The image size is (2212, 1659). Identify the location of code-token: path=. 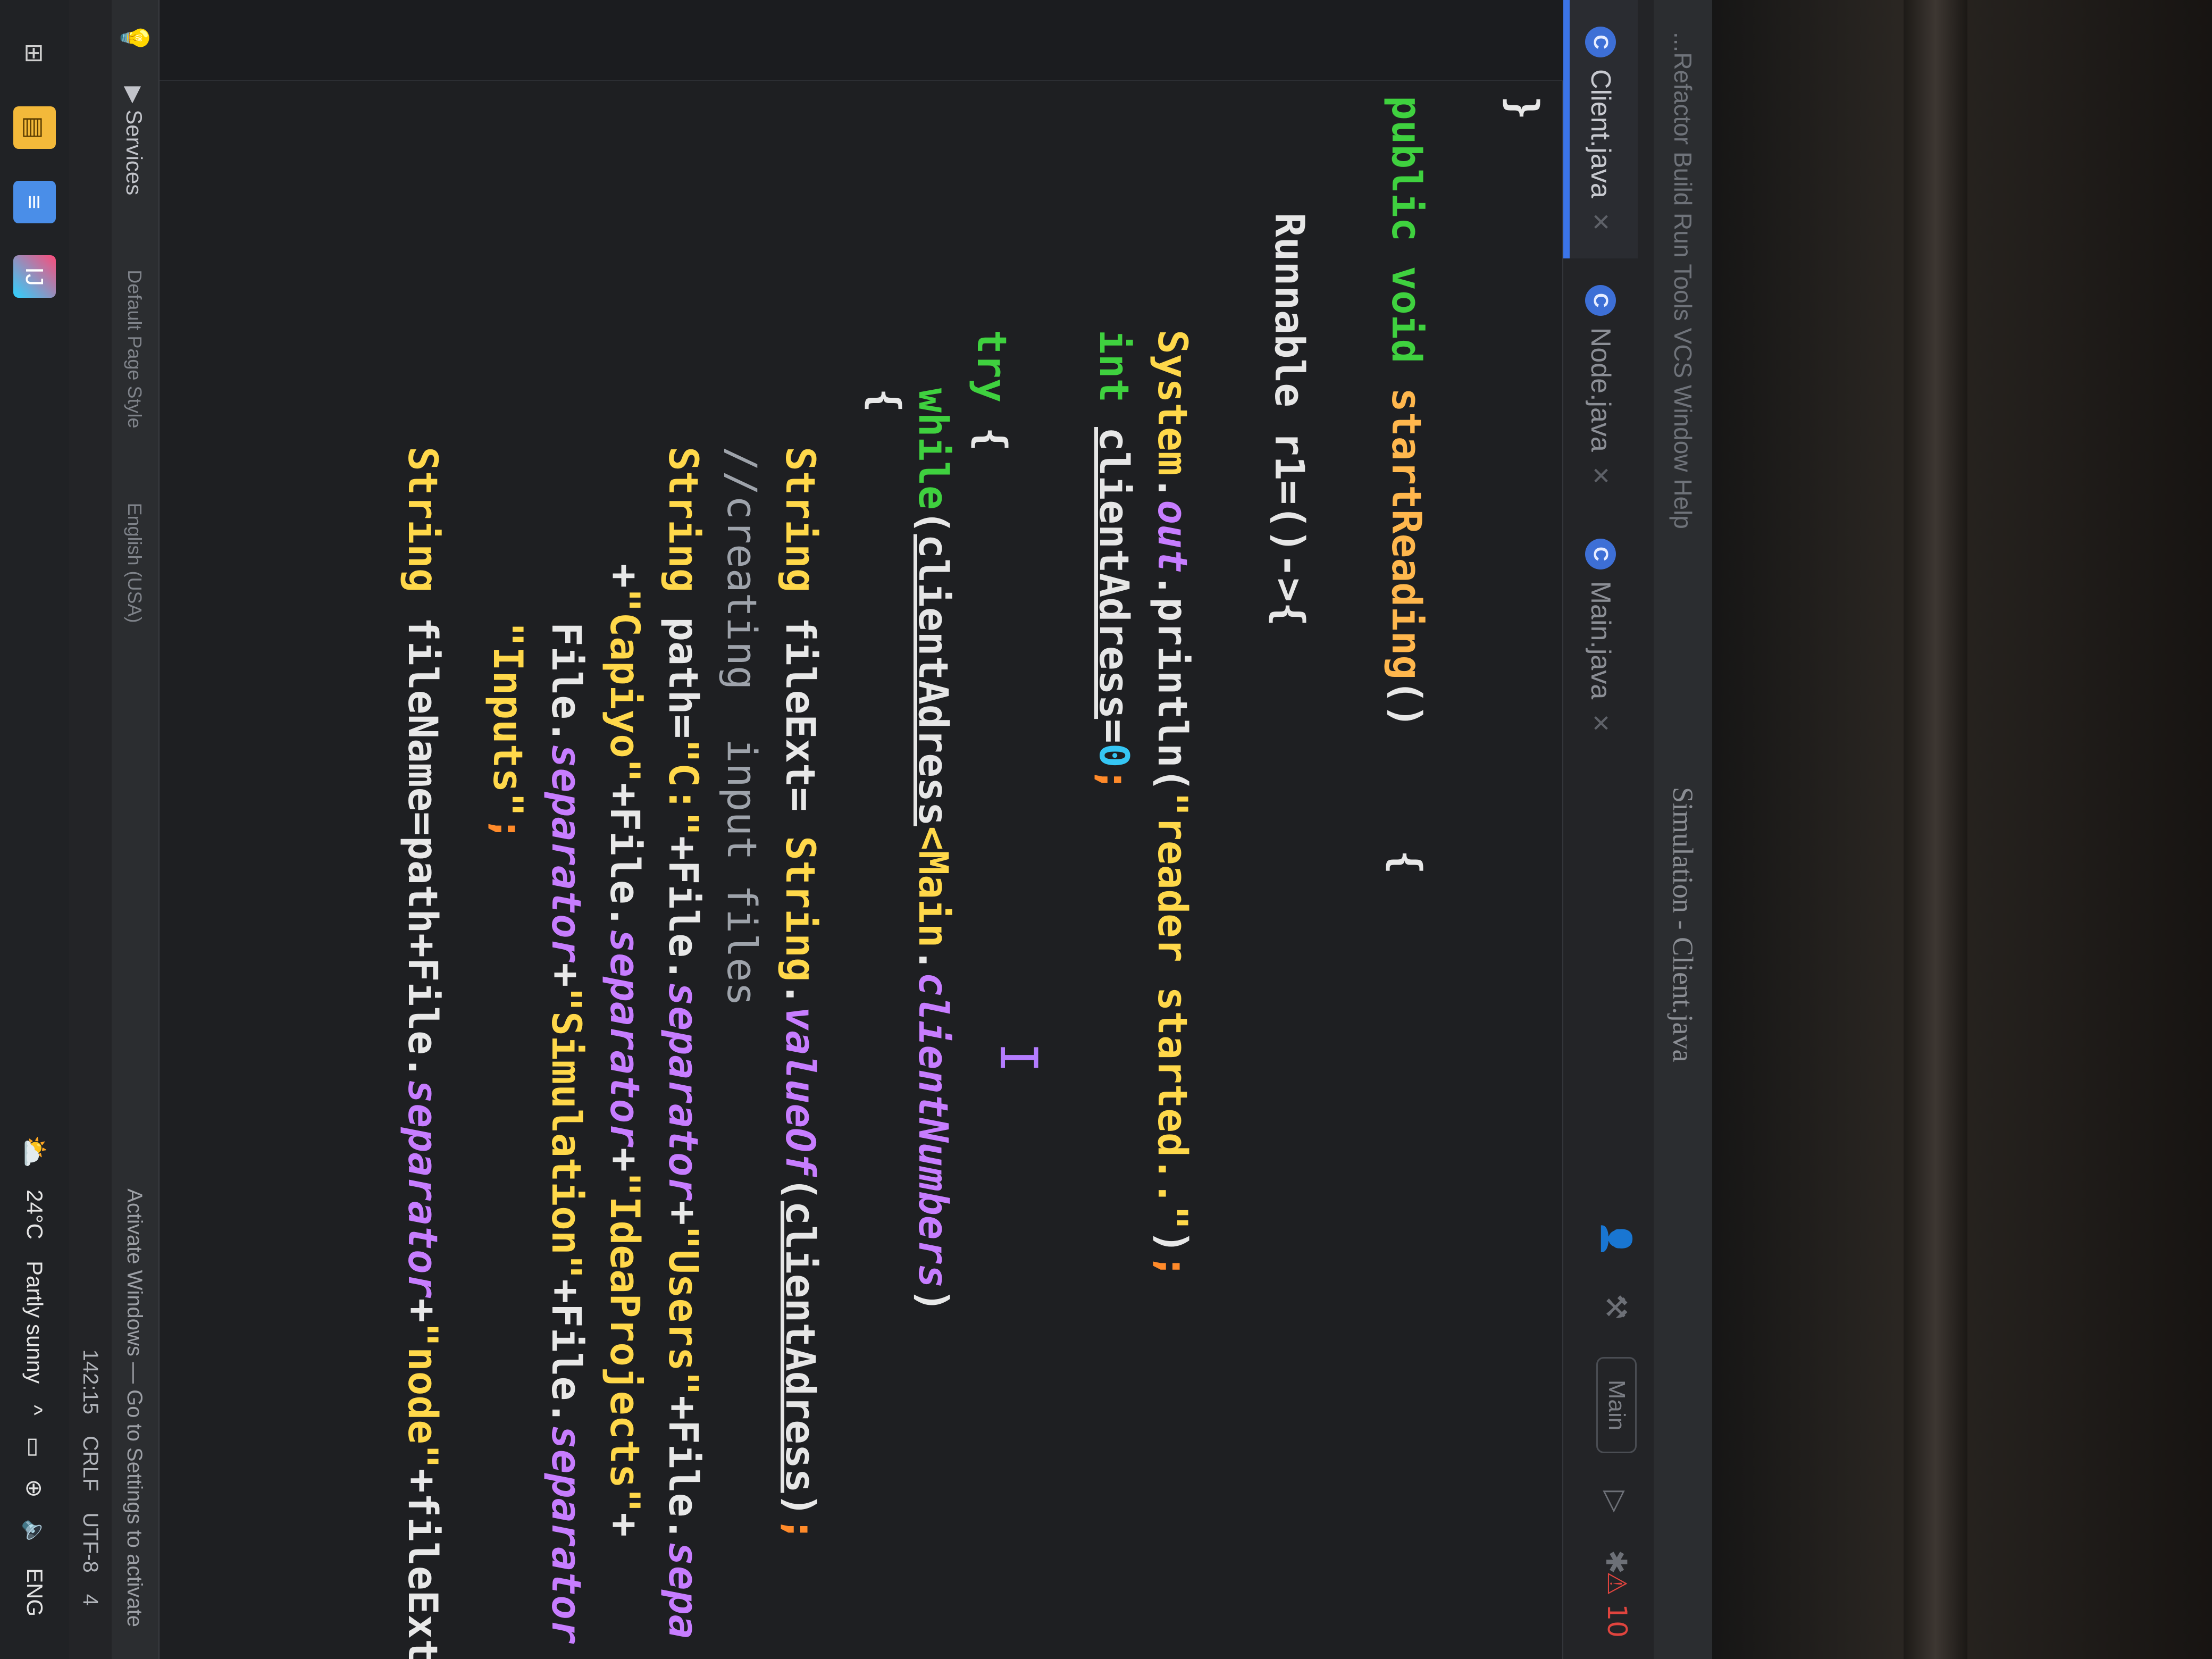
(683, 665).